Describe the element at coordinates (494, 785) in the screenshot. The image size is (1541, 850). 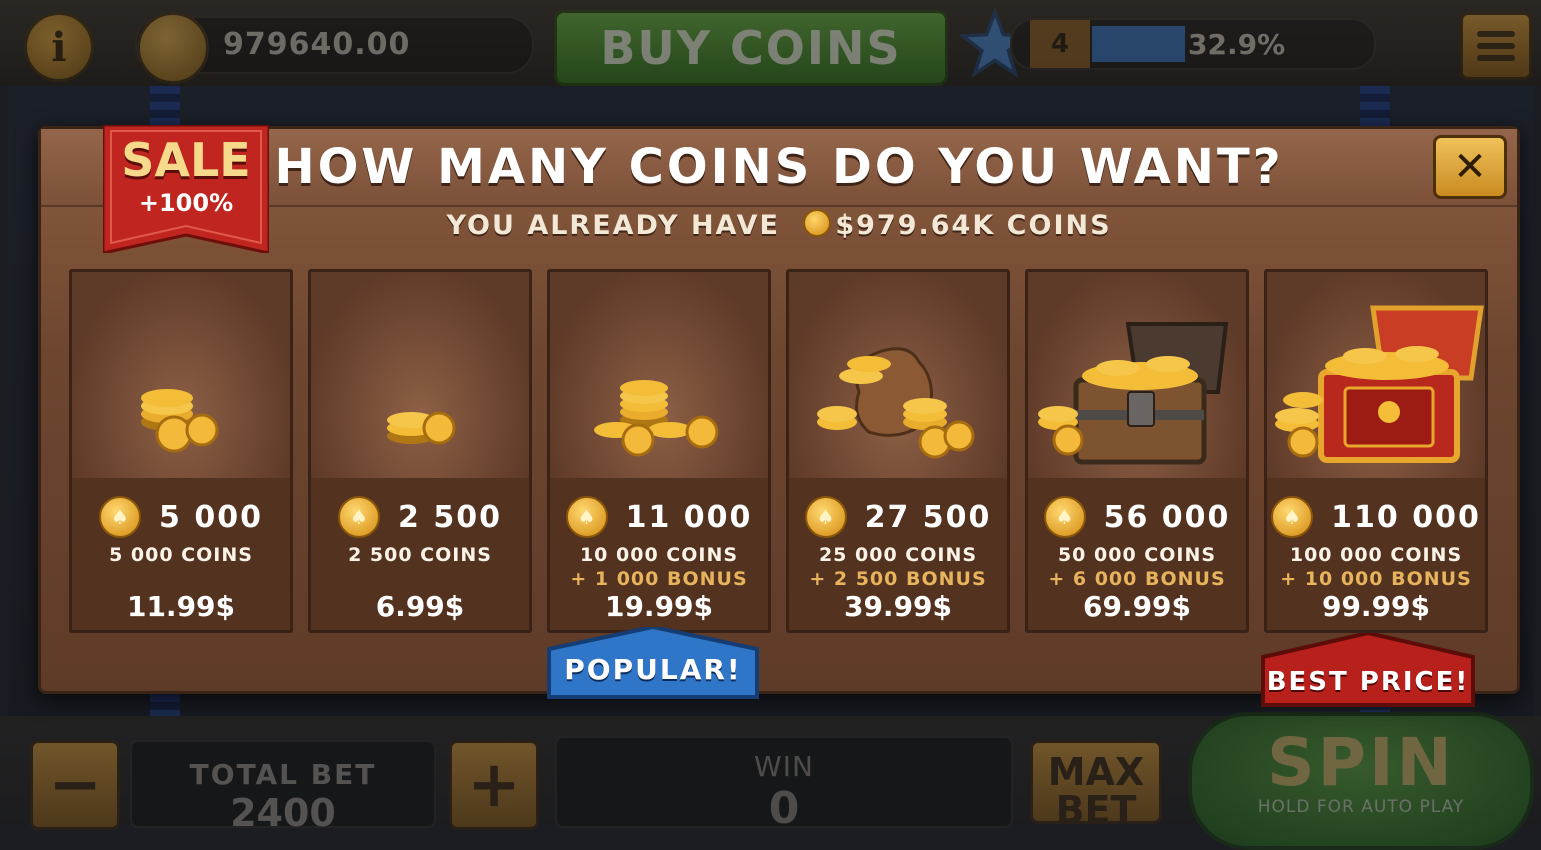
I see `increase-bet-button: +` at that location.